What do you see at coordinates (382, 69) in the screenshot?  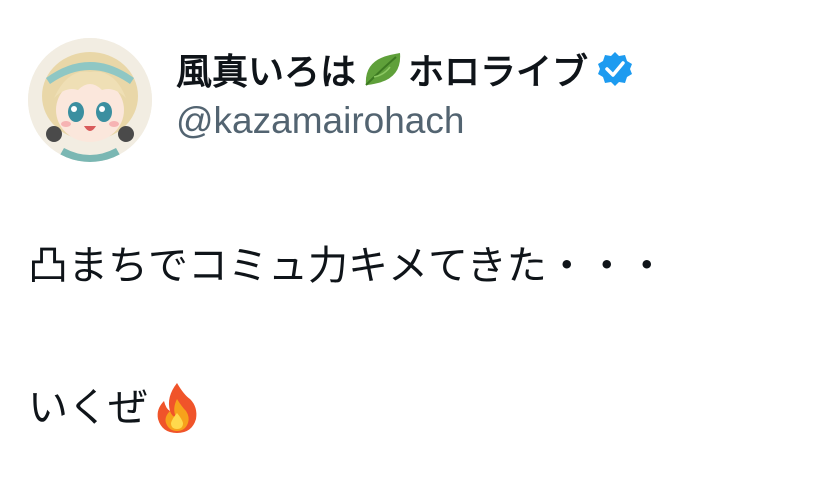 I see `leaf-icon` at bounding box center [382, 69].